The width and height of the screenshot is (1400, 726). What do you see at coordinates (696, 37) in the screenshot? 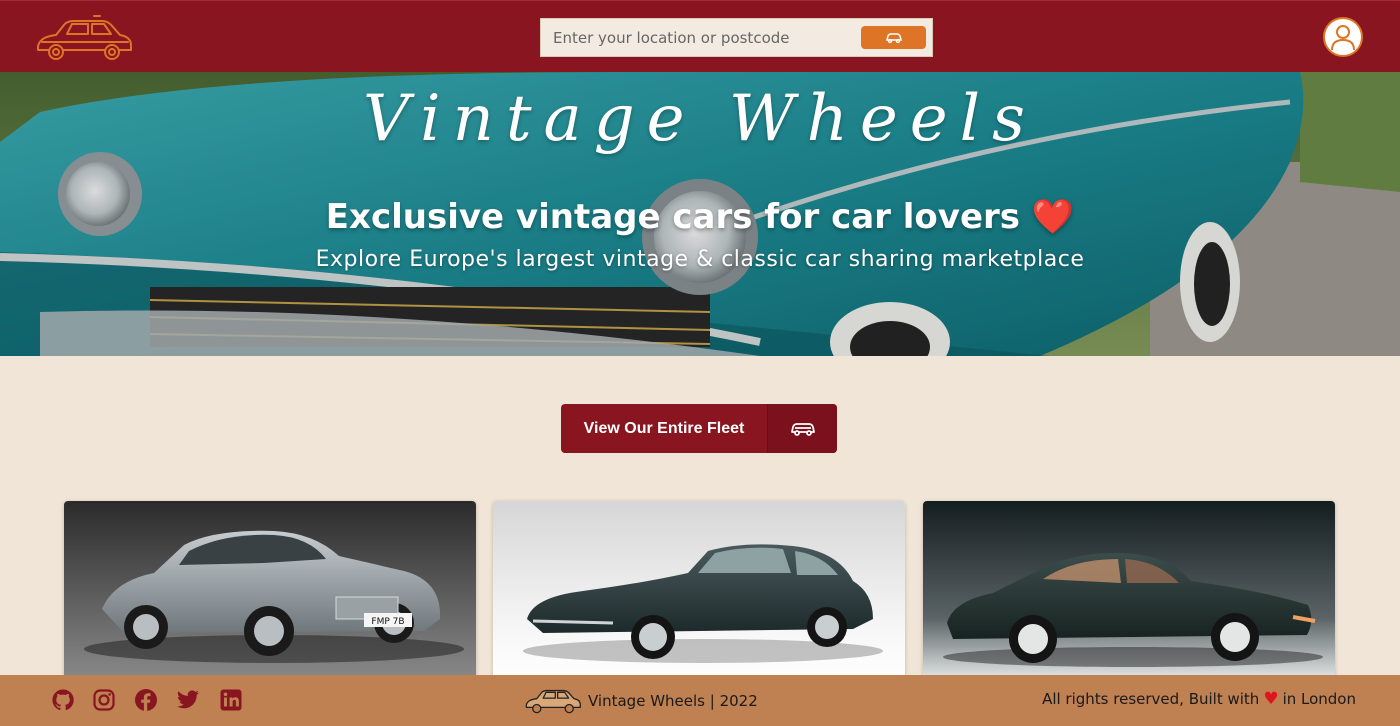
I see `location-search-input` at bounding box center [696, 37].